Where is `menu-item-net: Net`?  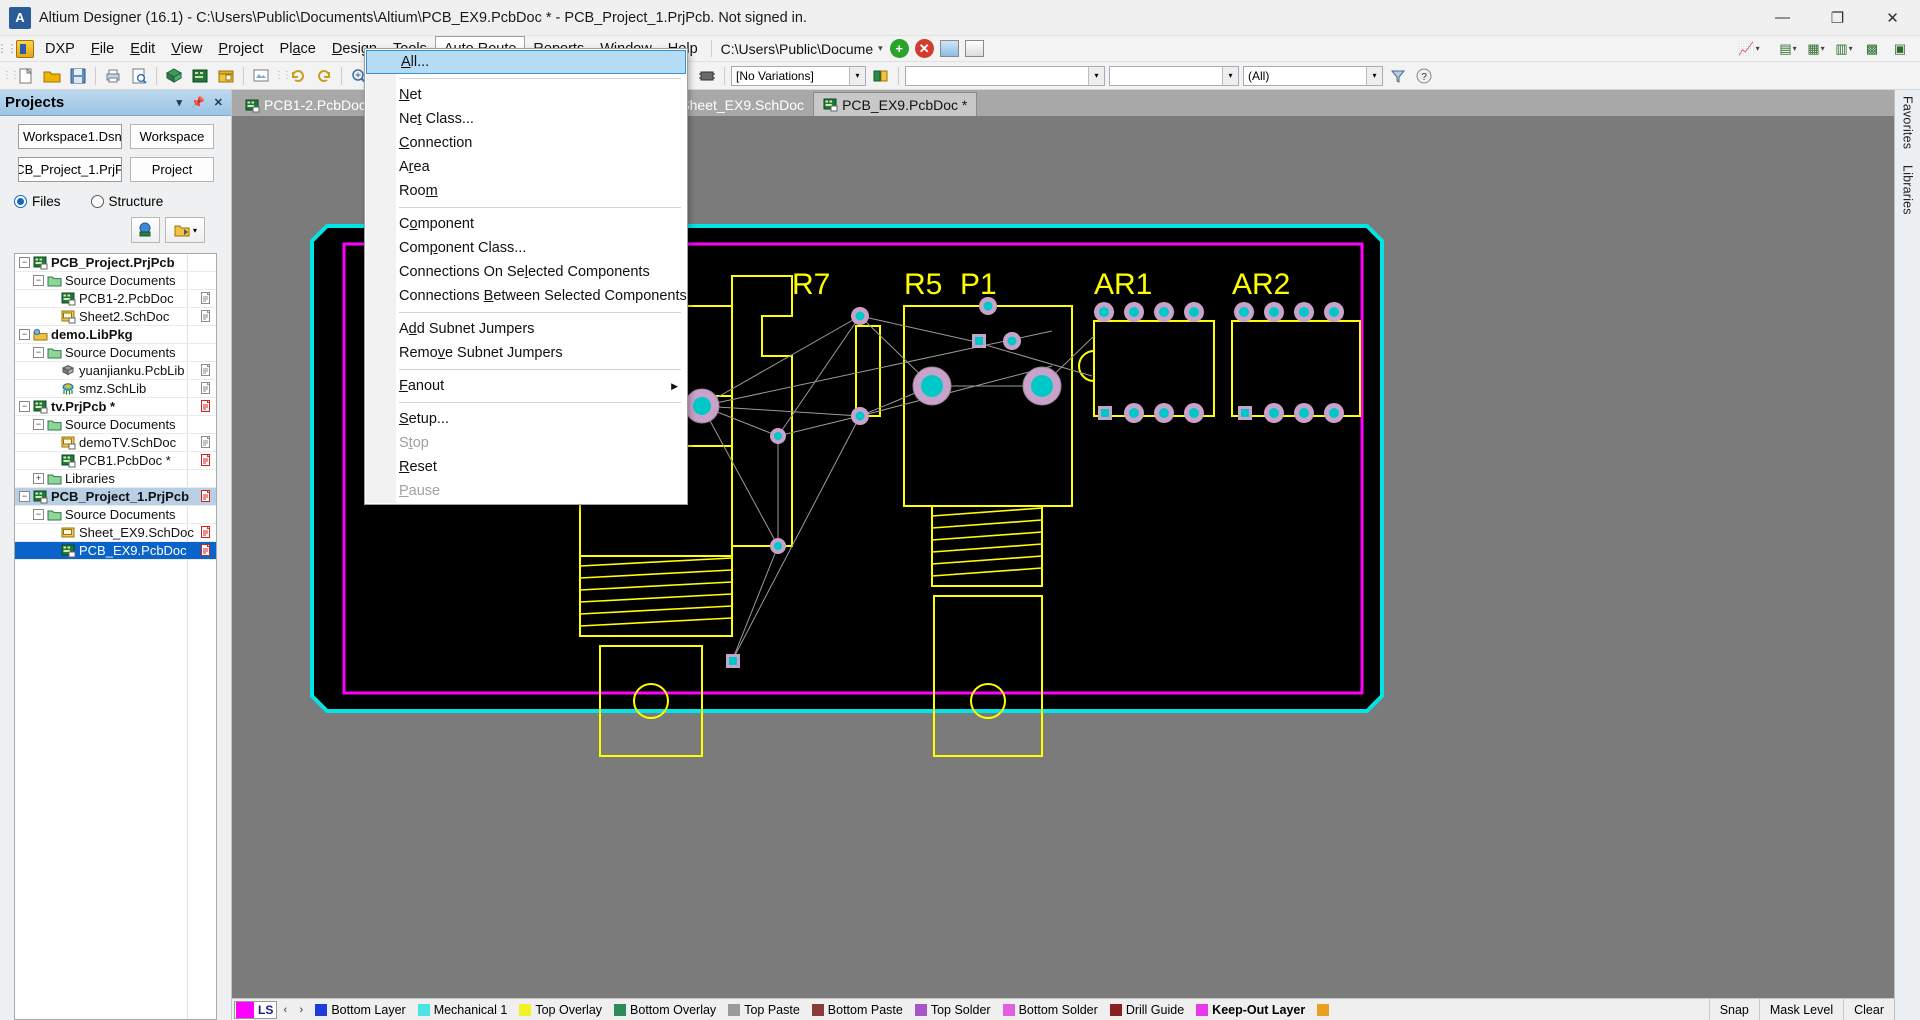
menu-item-net: Net is located at coordinates (526, 95).